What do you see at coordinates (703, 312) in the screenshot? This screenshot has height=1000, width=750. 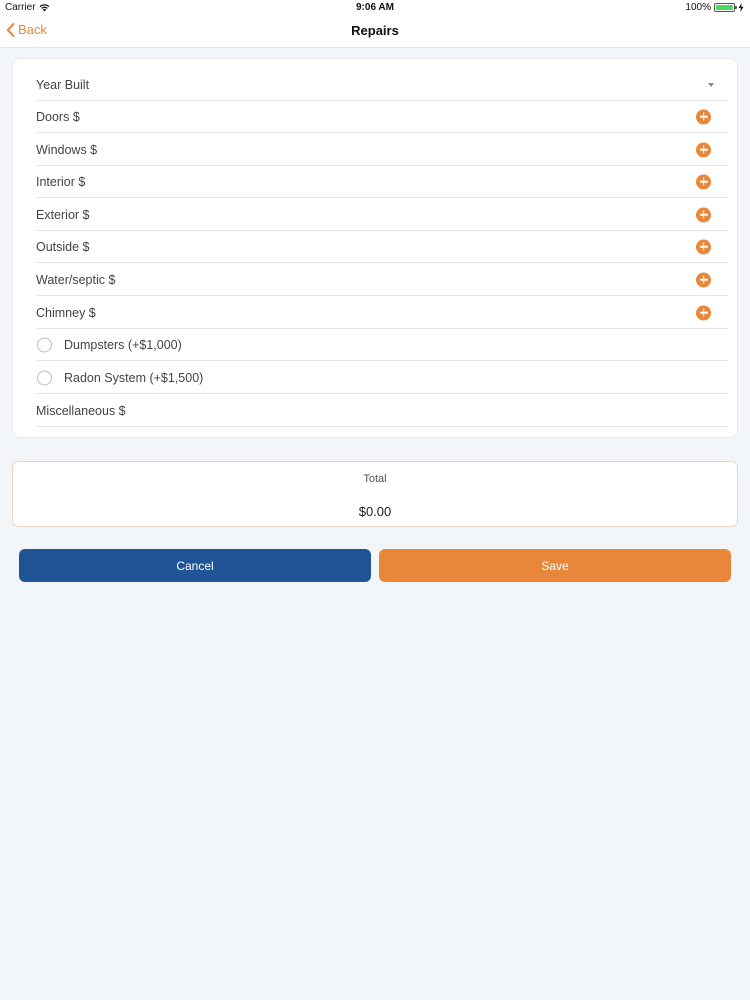 I see `add-chimney-icon` at bounding box center [703, 312].